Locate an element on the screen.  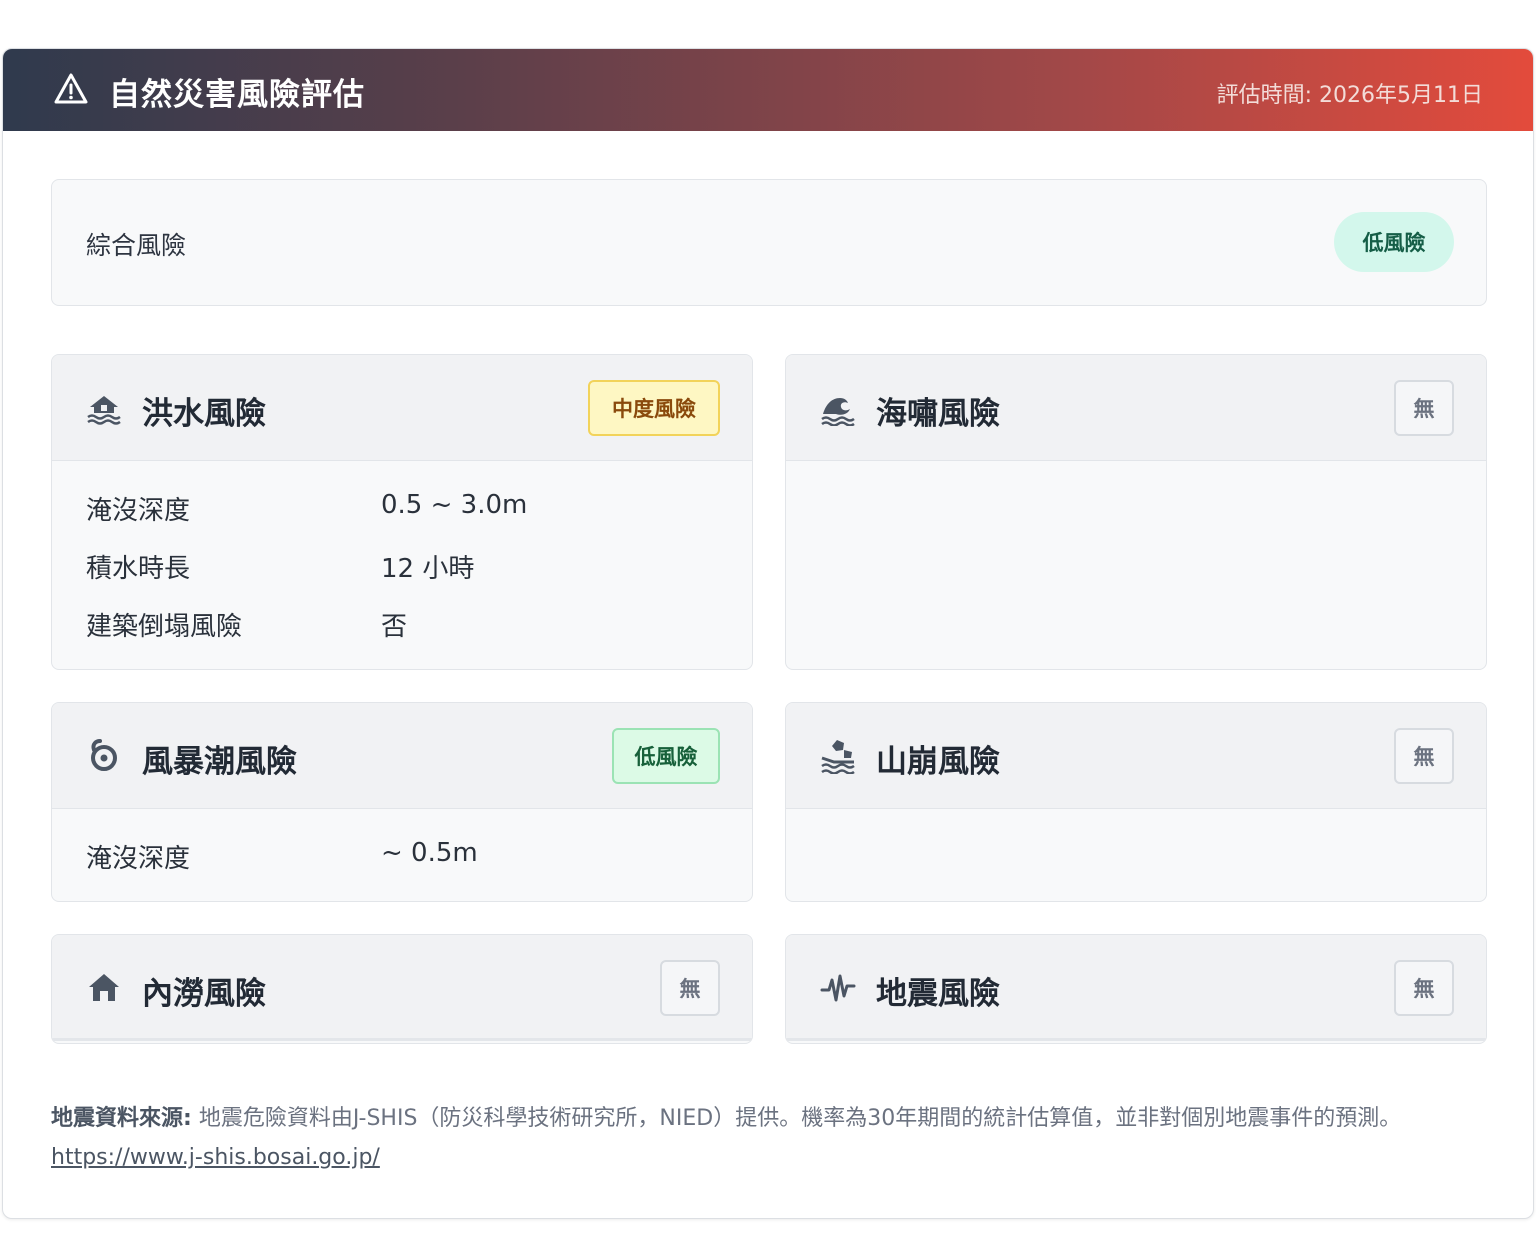
overall-risk-card: 綜合風險 低風險 is located at coordinates (769, 242).